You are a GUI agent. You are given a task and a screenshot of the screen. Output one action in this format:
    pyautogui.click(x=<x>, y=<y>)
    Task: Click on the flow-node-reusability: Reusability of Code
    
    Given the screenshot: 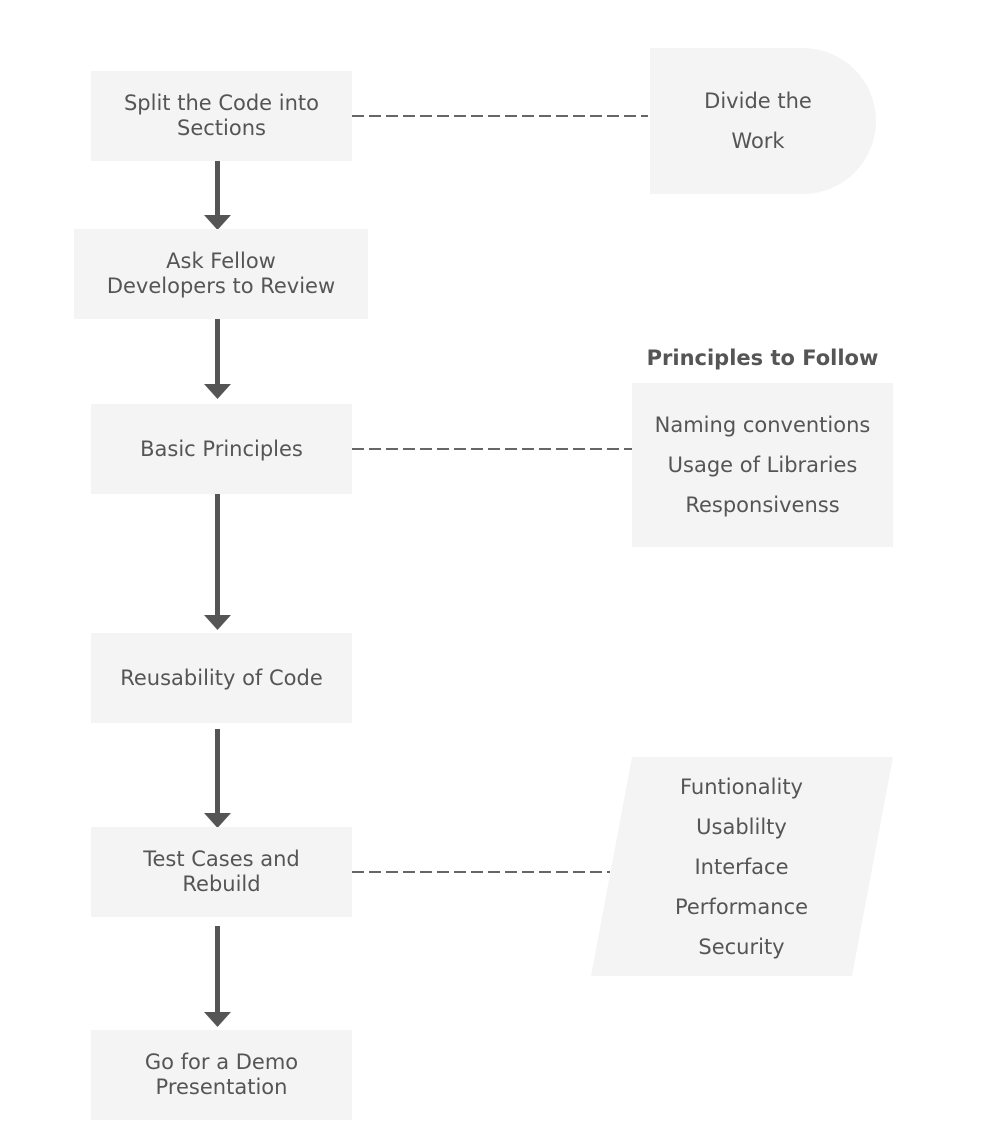 What is the action you would take?
    pyautogui.click(x=221, y=678)
    